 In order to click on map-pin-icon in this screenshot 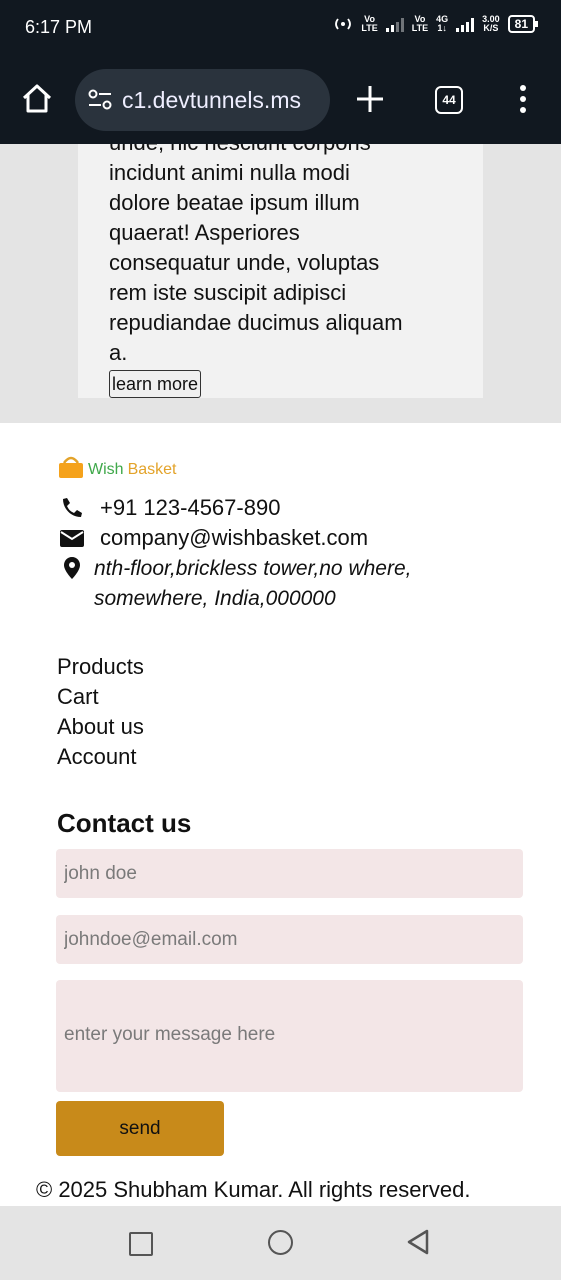, I will do `click(72, 568)`.